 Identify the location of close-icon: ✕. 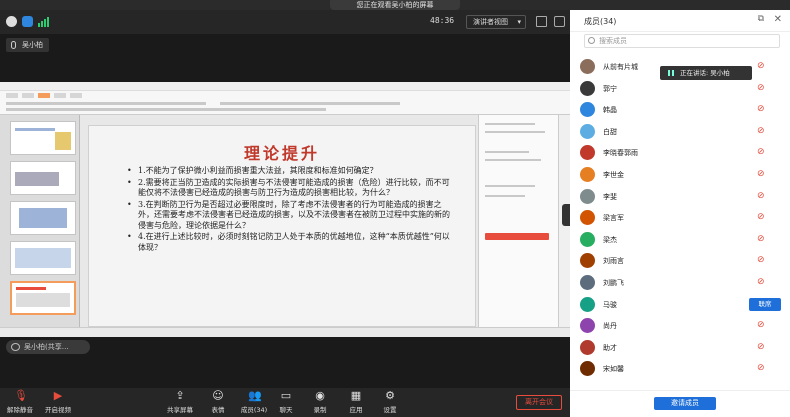
(778, 19).